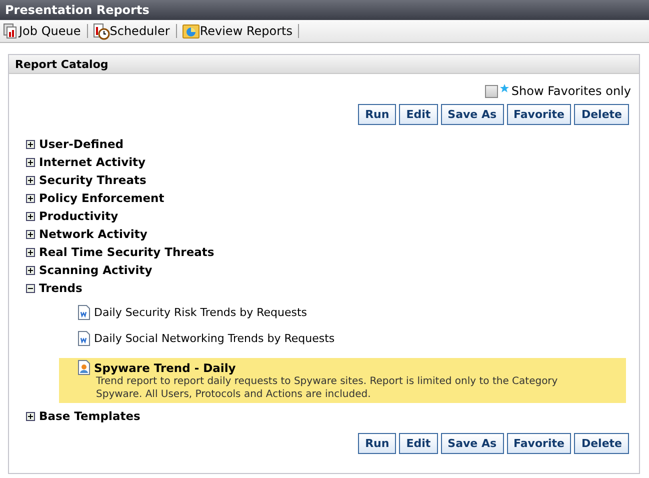 The image size is (649, 478). What do you see at coordinates (101, 31) in the screenshot?
I see `clock-document-icon` at bounding box center [101, 31].